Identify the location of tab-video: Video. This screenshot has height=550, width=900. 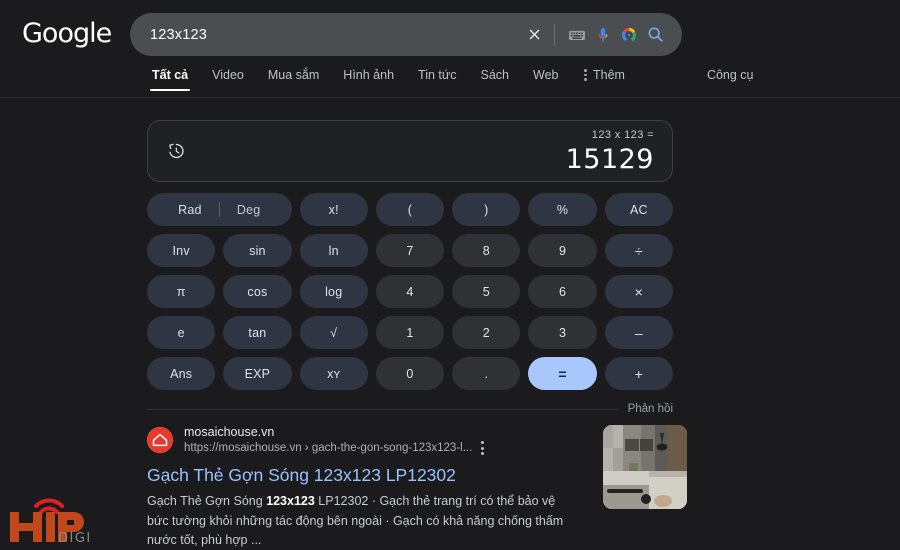
(228, 79).